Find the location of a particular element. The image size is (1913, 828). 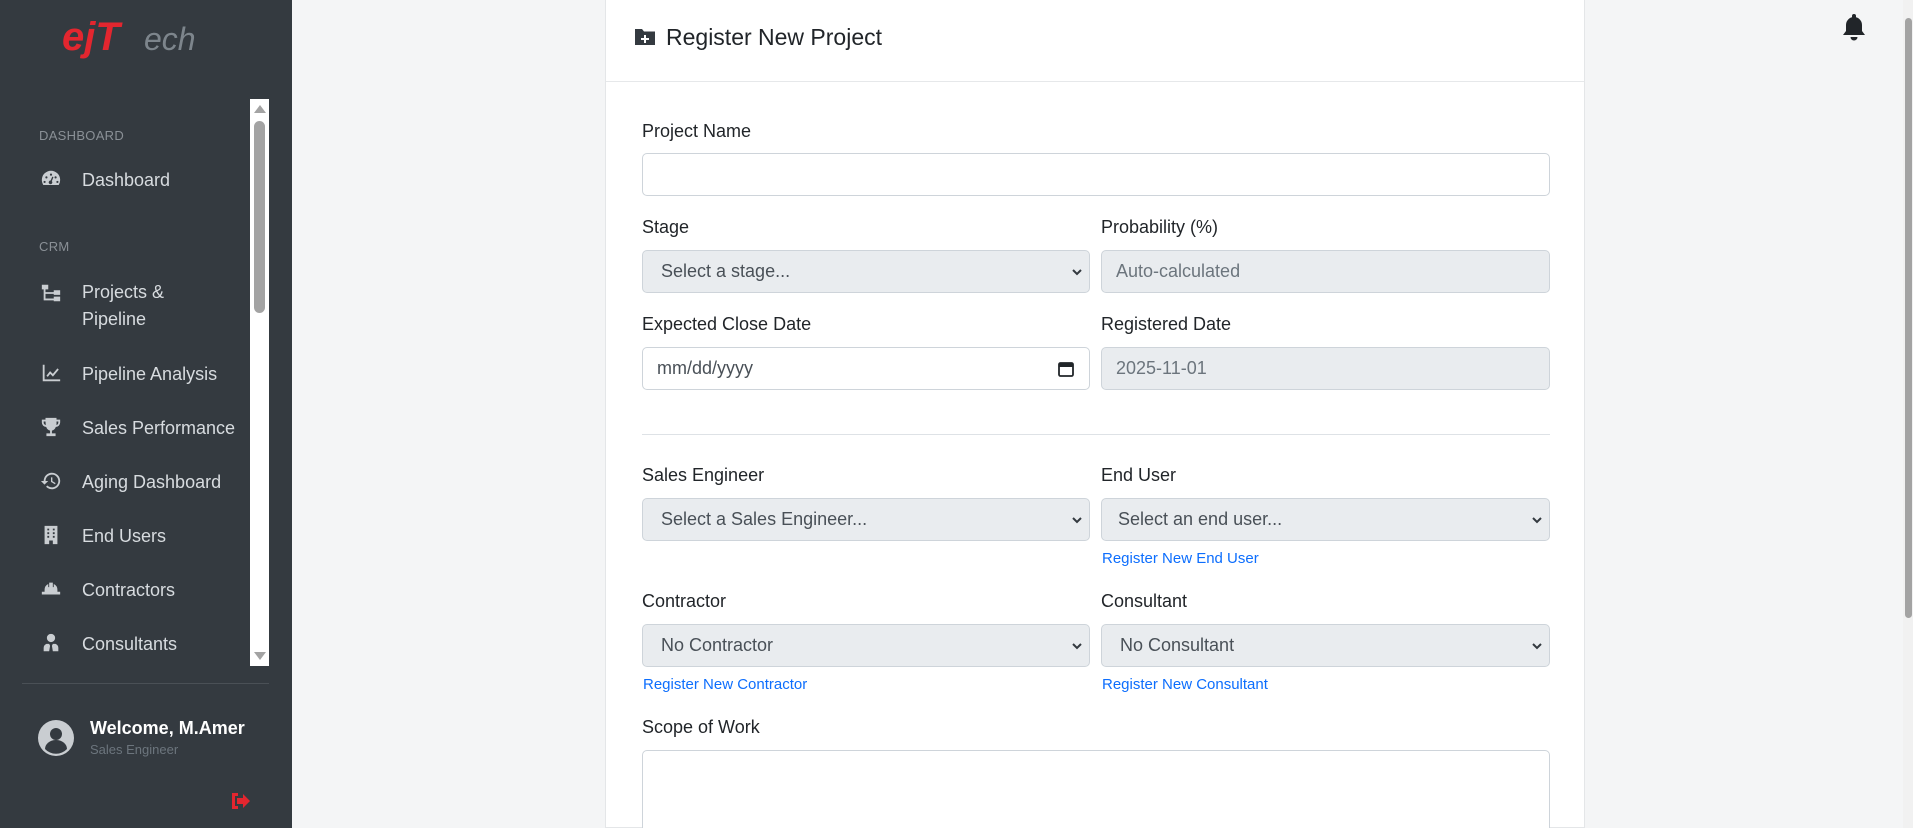

page-title: Register New Project is located at coordinates (774, 37).